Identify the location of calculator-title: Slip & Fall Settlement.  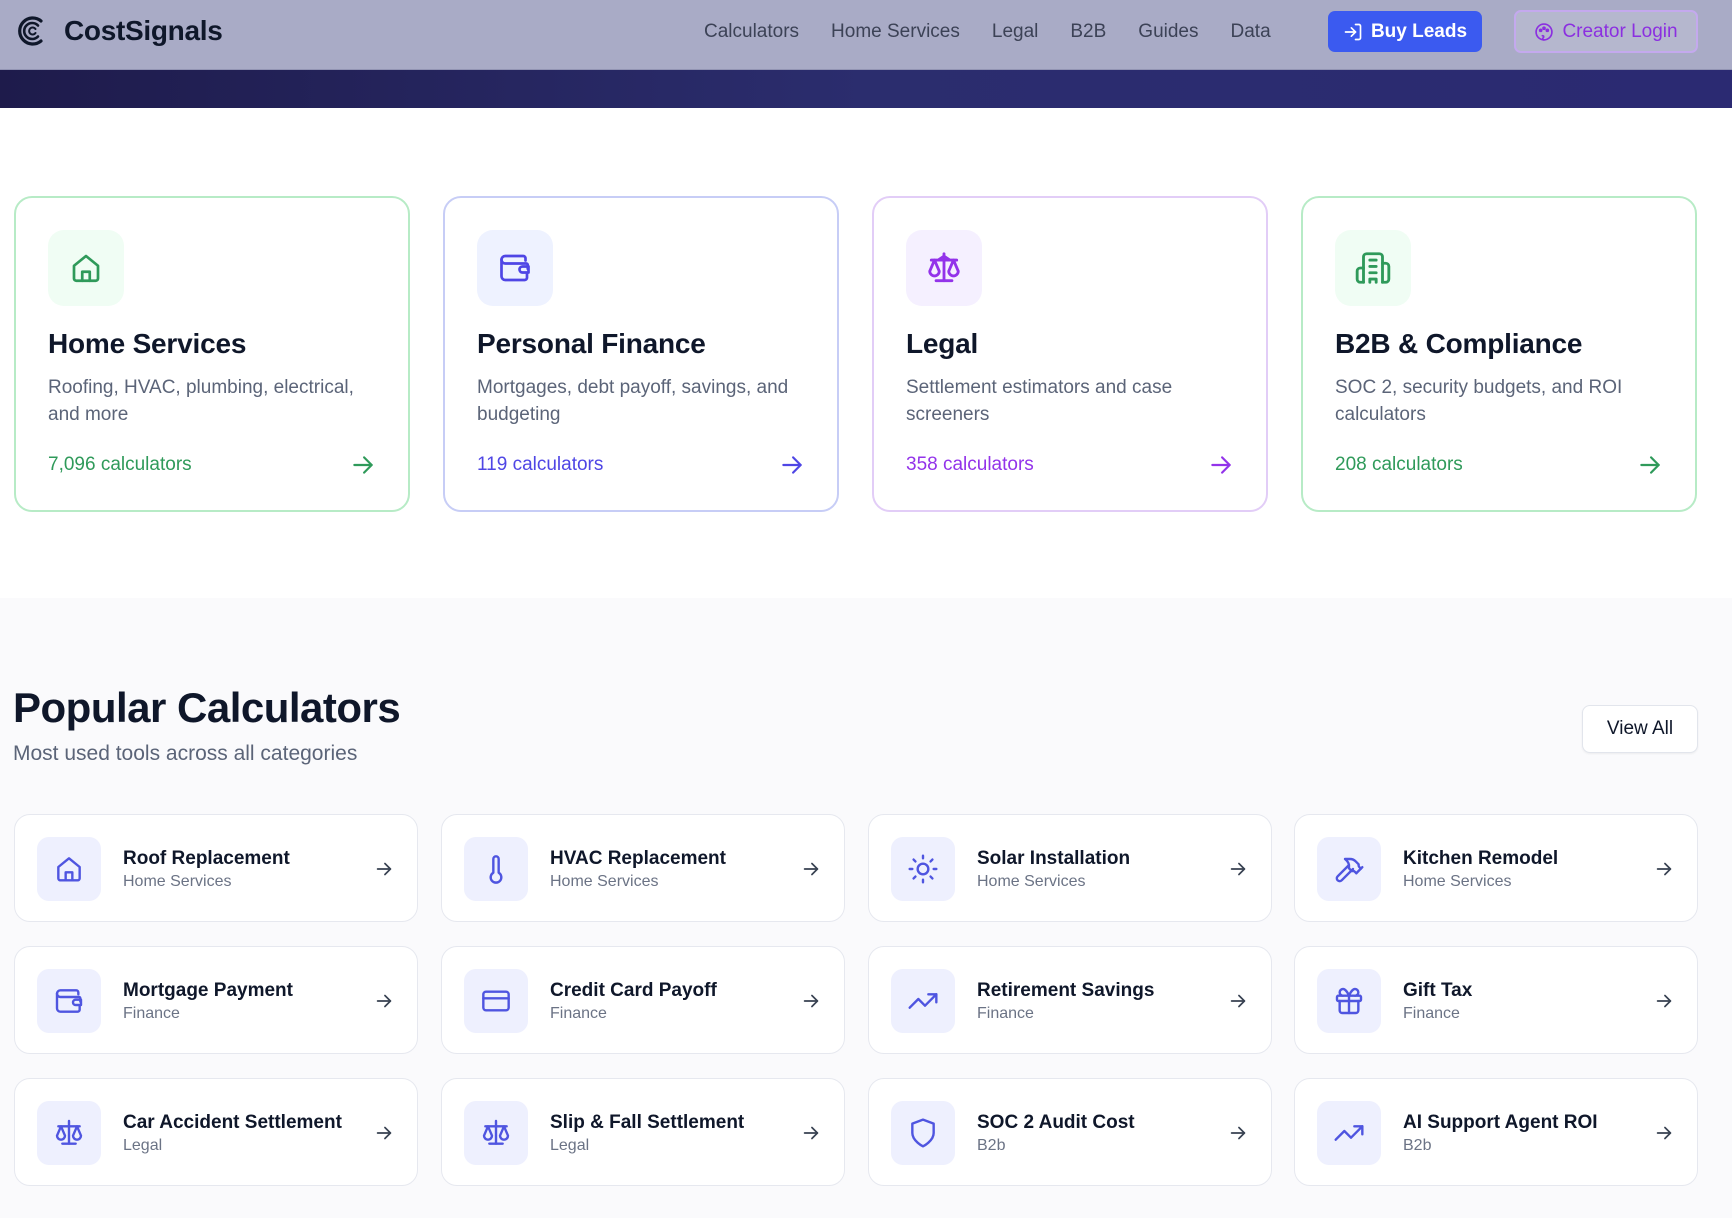
(647, 1122).